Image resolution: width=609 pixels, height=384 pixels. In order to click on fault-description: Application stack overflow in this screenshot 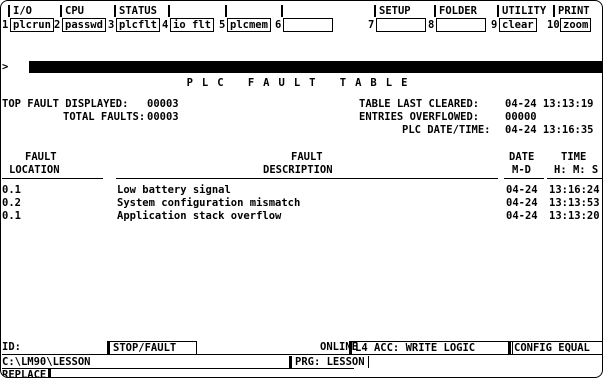, I will do `click(199, 216)`.